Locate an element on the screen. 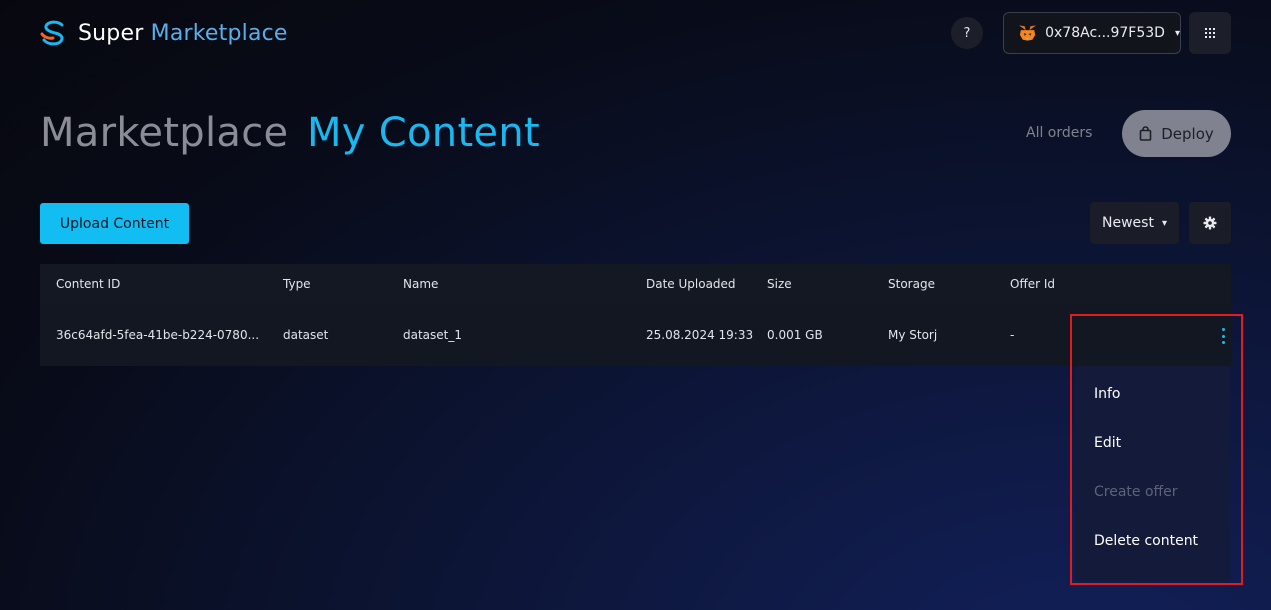 Image resolution: width=1271 pixels, height=610 pixels. column-header-date-uploaded: Date Uploaded is located at coordinates (691, 284).